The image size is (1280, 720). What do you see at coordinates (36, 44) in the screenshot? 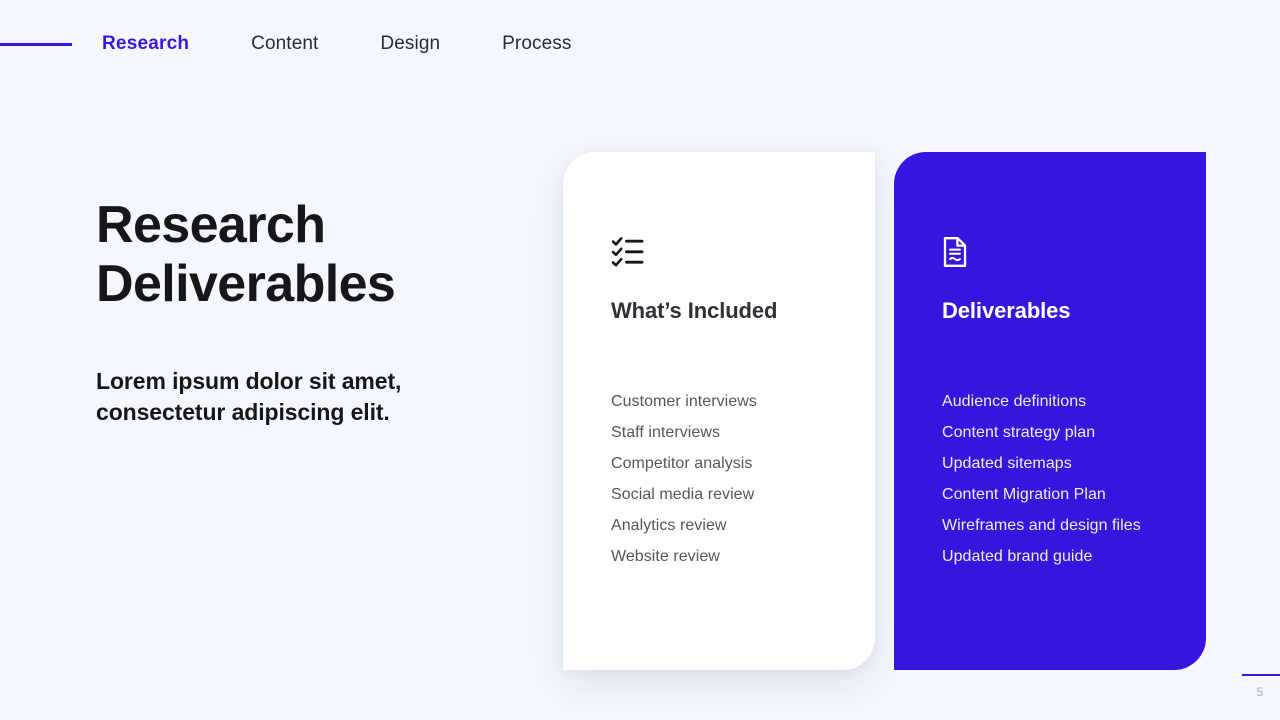
I see `nav-accent-rule` at bounding box center [36, 44].